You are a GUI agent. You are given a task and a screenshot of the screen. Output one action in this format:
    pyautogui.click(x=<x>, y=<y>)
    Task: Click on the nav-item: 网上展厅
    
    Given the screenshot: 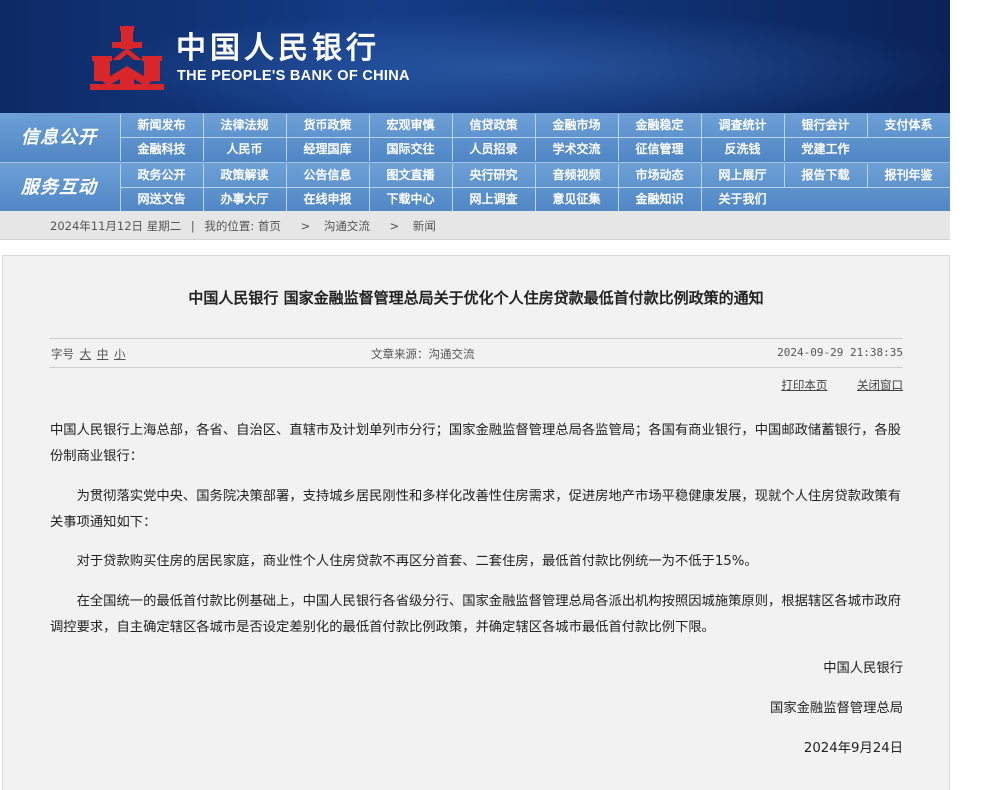 What is the action you would take?
    pyautogui.click(x=742, y=175)
    